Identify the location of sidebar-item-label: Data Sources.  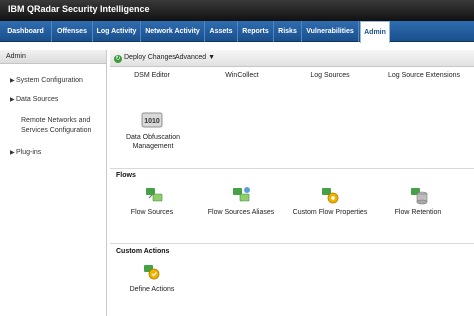
(37, 99).